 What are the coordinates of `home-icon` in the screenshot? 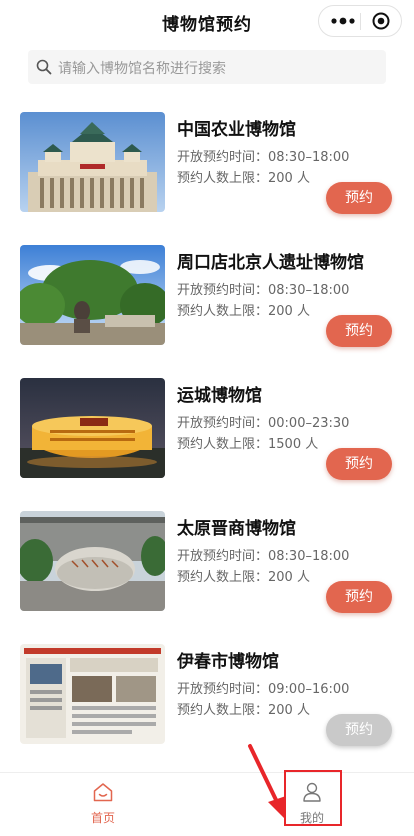 It's located at (103, 792).